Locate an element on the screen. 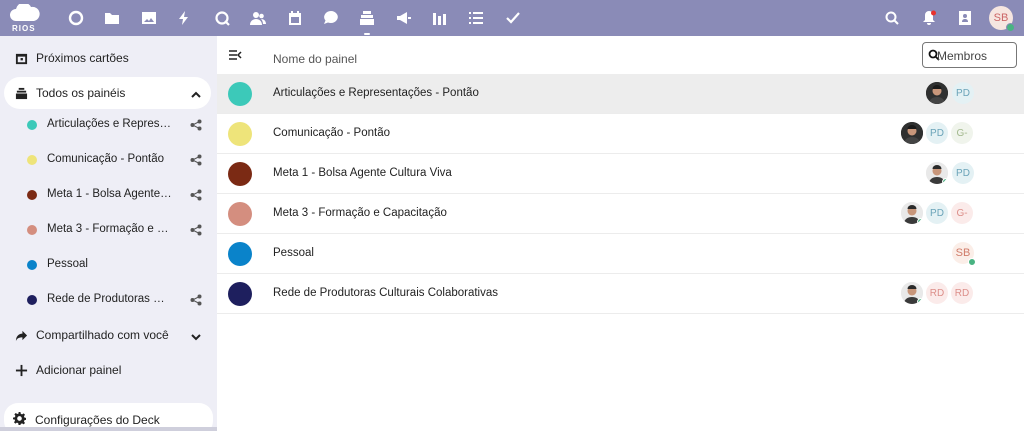  member-avatar: SB is located at coordinates (964, 254).